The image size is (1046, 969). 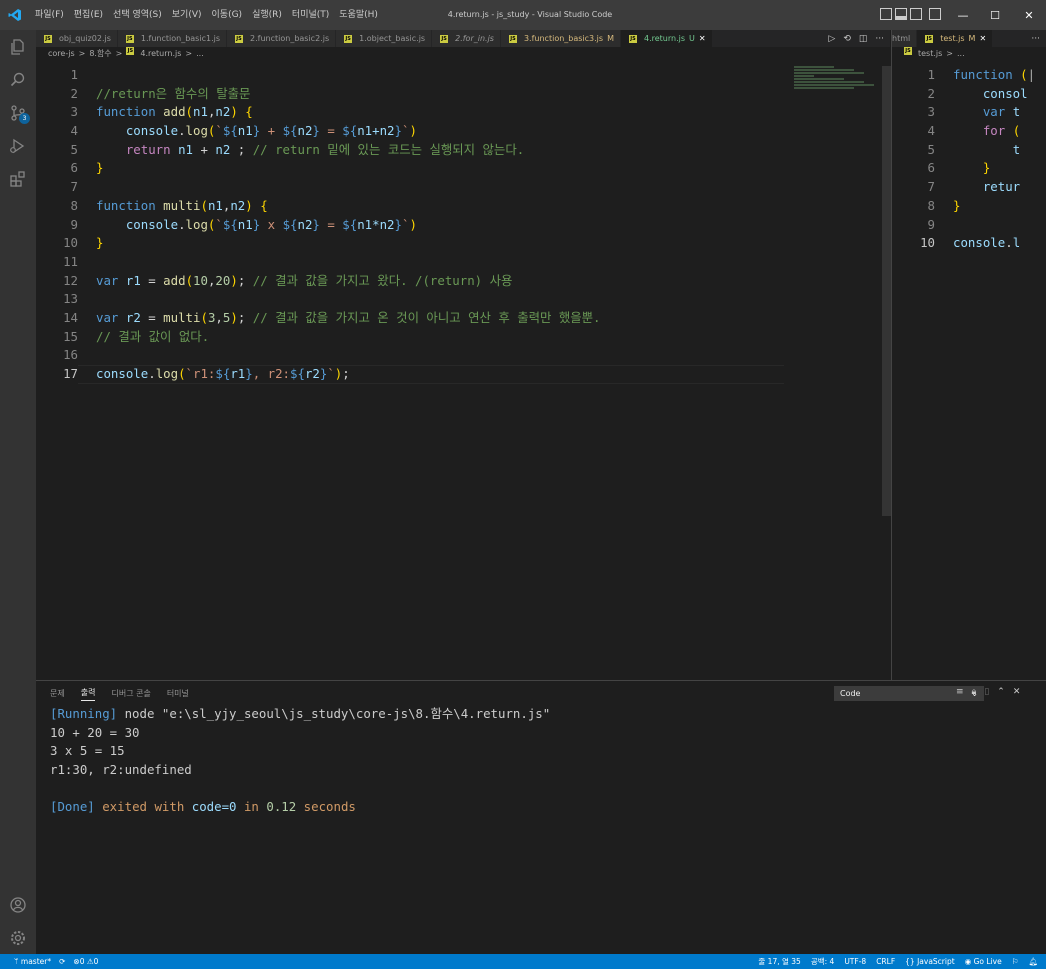 I want to click on code-line: 11, so click(x=318, y=262).